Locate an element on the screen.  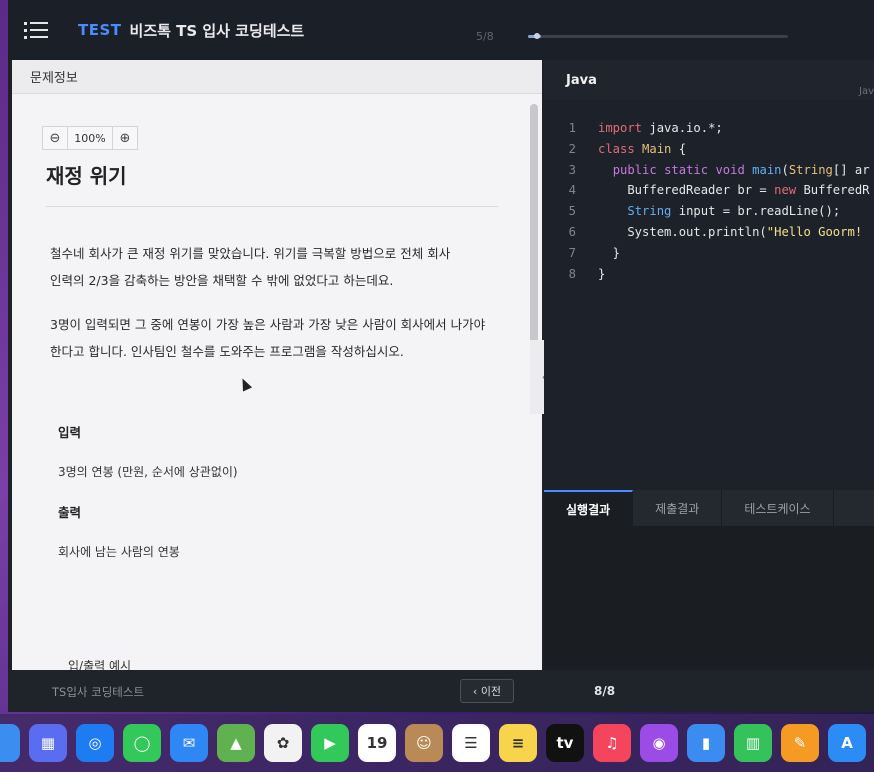
app-store-icon: A is located at coordinates (847, 743).